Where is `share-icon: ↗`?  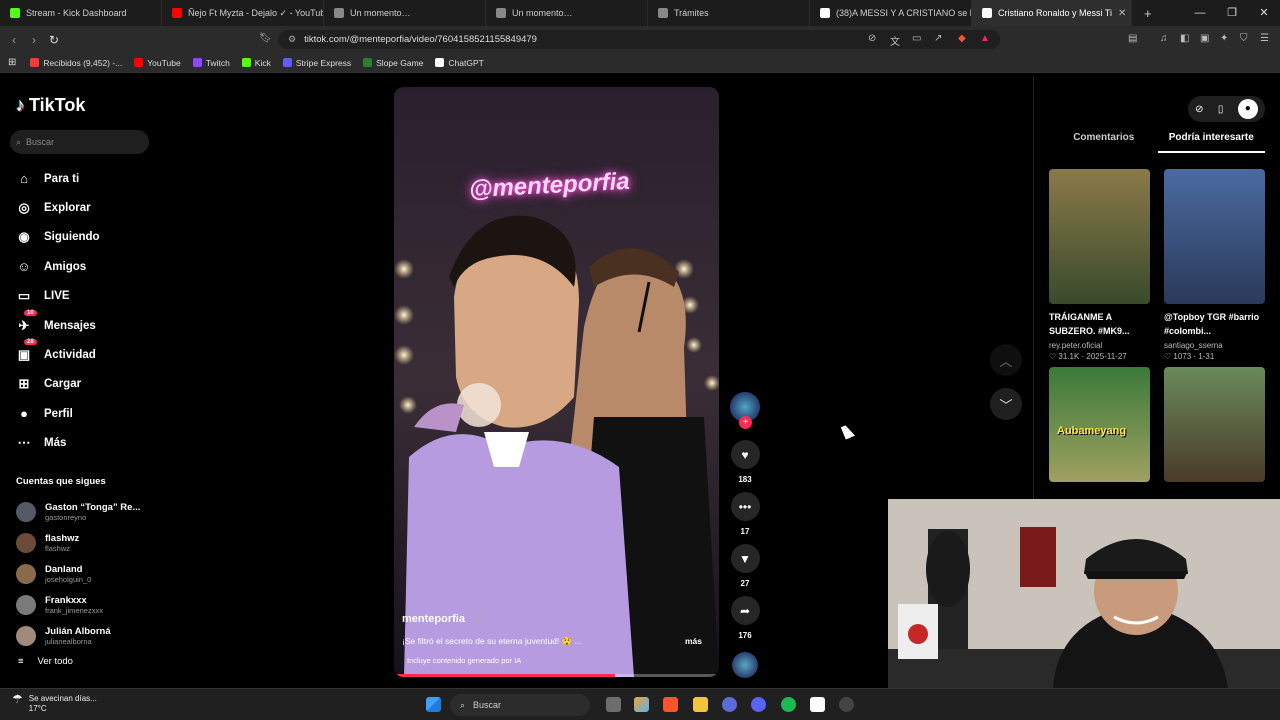 share-icon: ↗ is located at coordinates (938, 38).